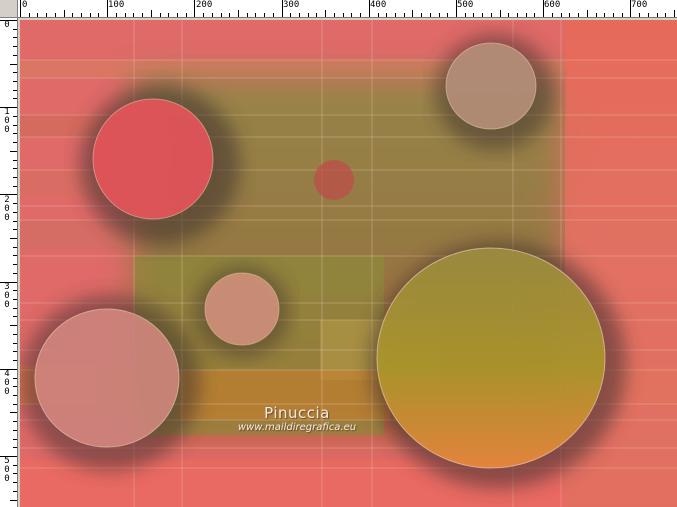 The width and height of the screenshot is (677, 507). I want to click on ruler-left-label-300: 3 0 0, so click(7, 296).